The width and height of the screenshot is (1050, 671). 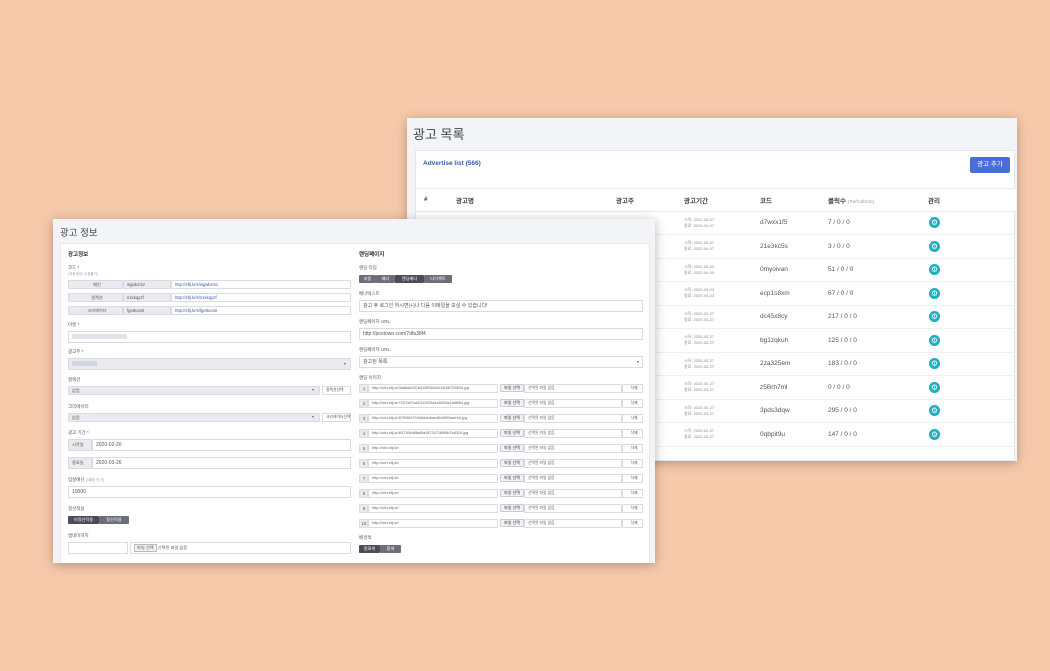 What do you see at coordinates (194, 390) in the screenshot?
I see `collection-select: 없음` at bounding box center [194, 390].